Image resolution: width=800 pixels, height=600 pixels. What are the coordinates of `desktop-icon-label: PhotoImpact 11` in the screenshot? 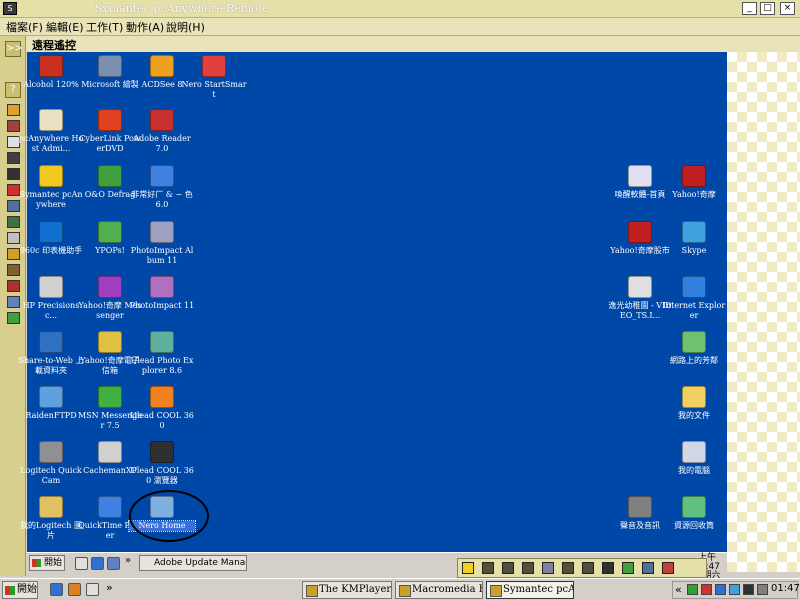 It's located at (162, 305).